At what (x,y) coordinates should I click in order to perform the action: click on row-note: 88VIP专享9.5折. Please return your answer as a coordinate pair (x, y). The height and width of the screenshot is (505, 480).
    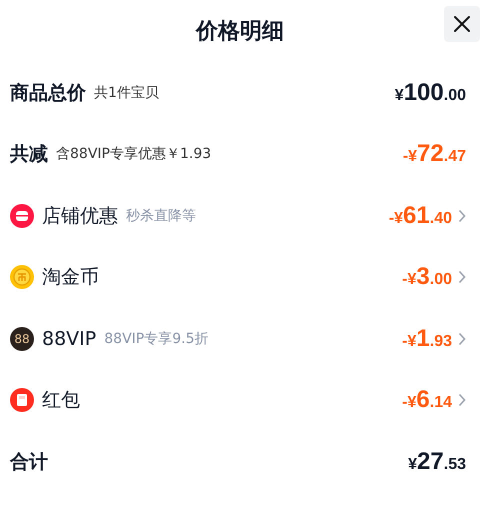
    Looking at the image, I should click on (156, 339).